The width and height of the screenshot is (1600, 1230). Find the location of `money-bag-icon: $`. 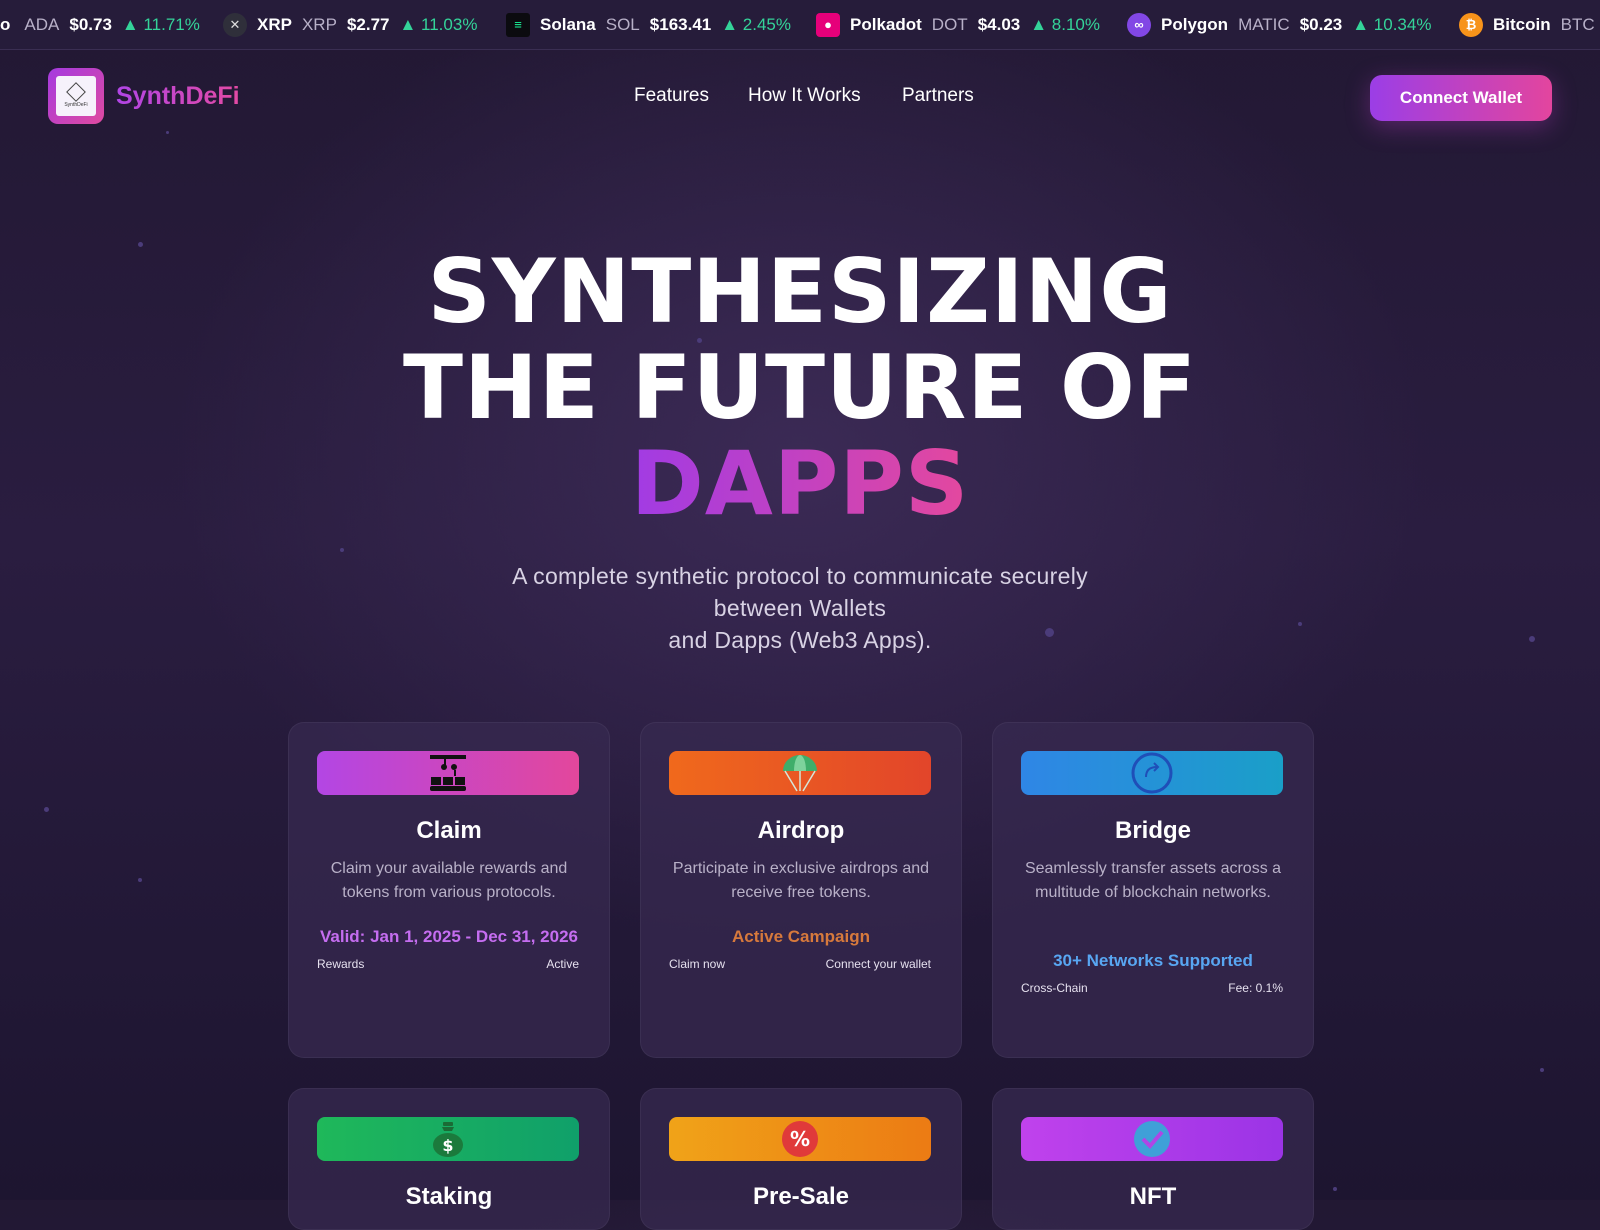

money-bag-icon: $ is located at coordinates (448, 1139).